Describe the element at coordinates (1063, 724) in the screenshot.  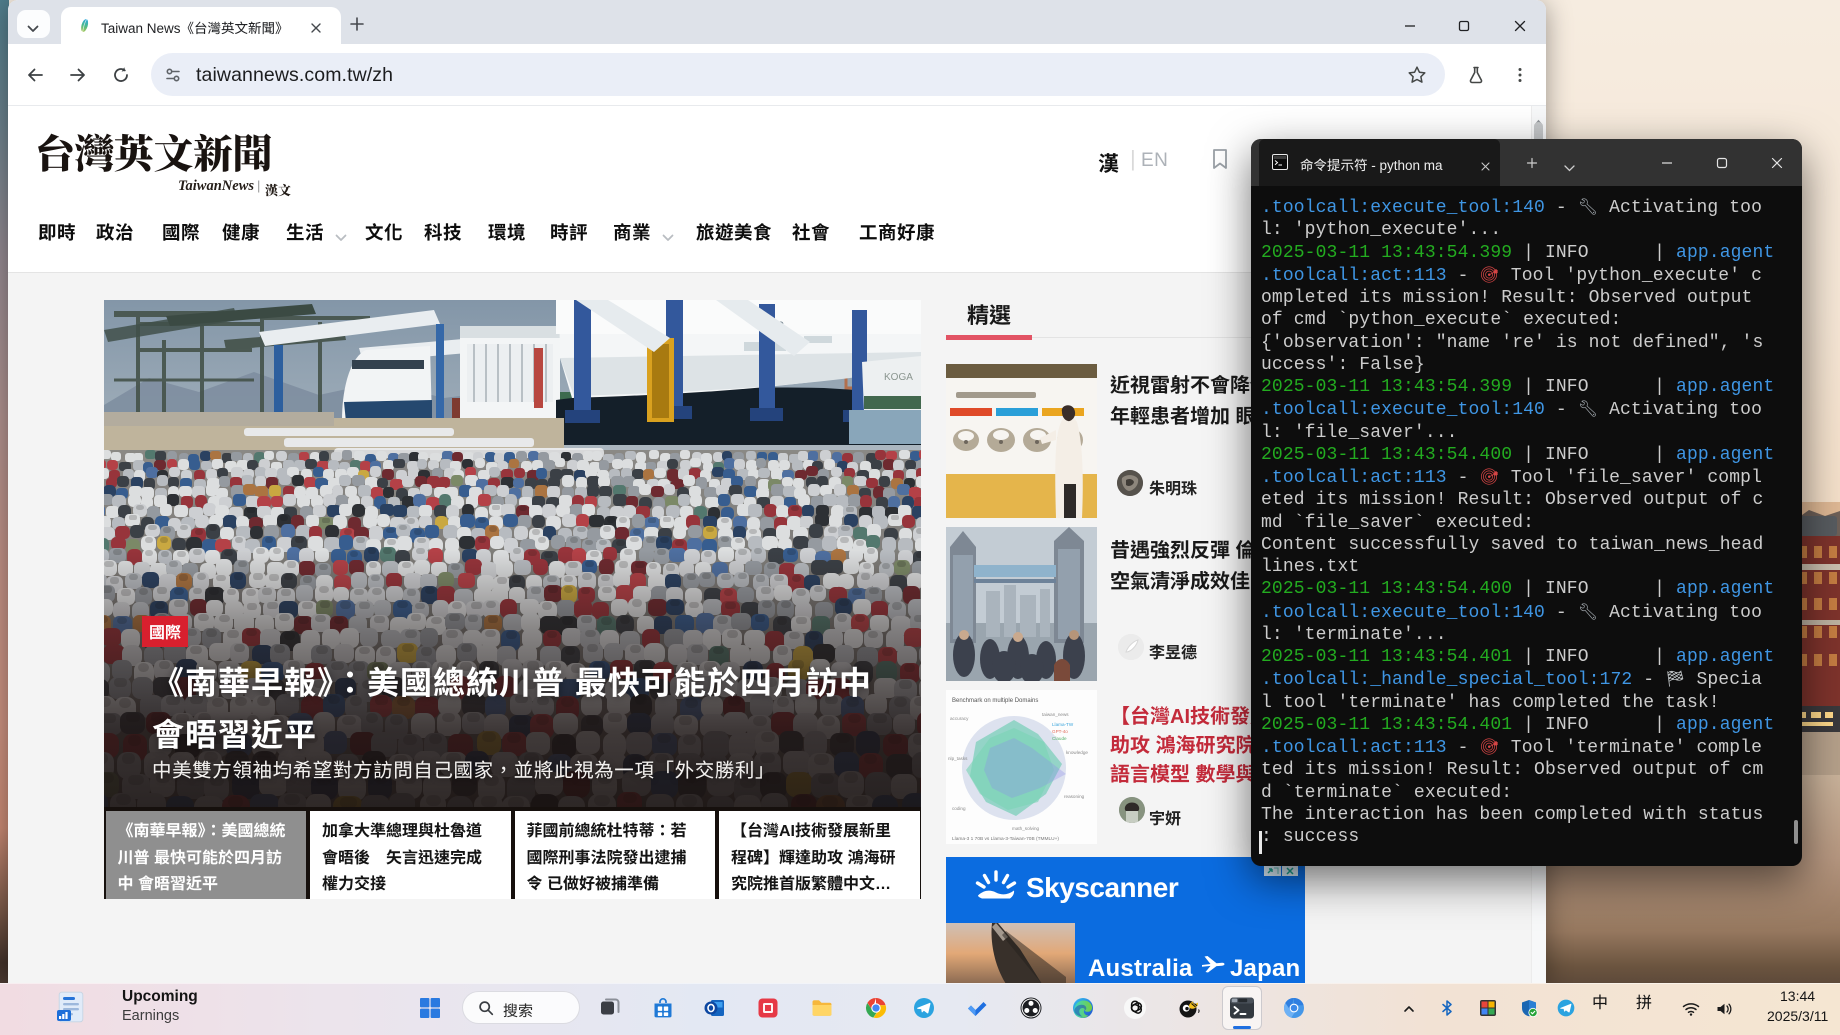
I see `svg-text: Llama-TW` at that location.